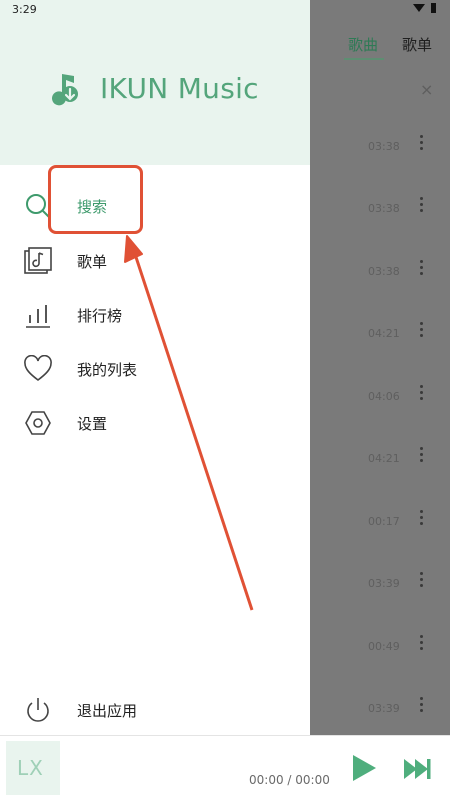 This screenshot has height=800, width=450. Describe the element at coordinates (179, 88) in the screenshot. I see `app-name: IKUN Music` at that location.